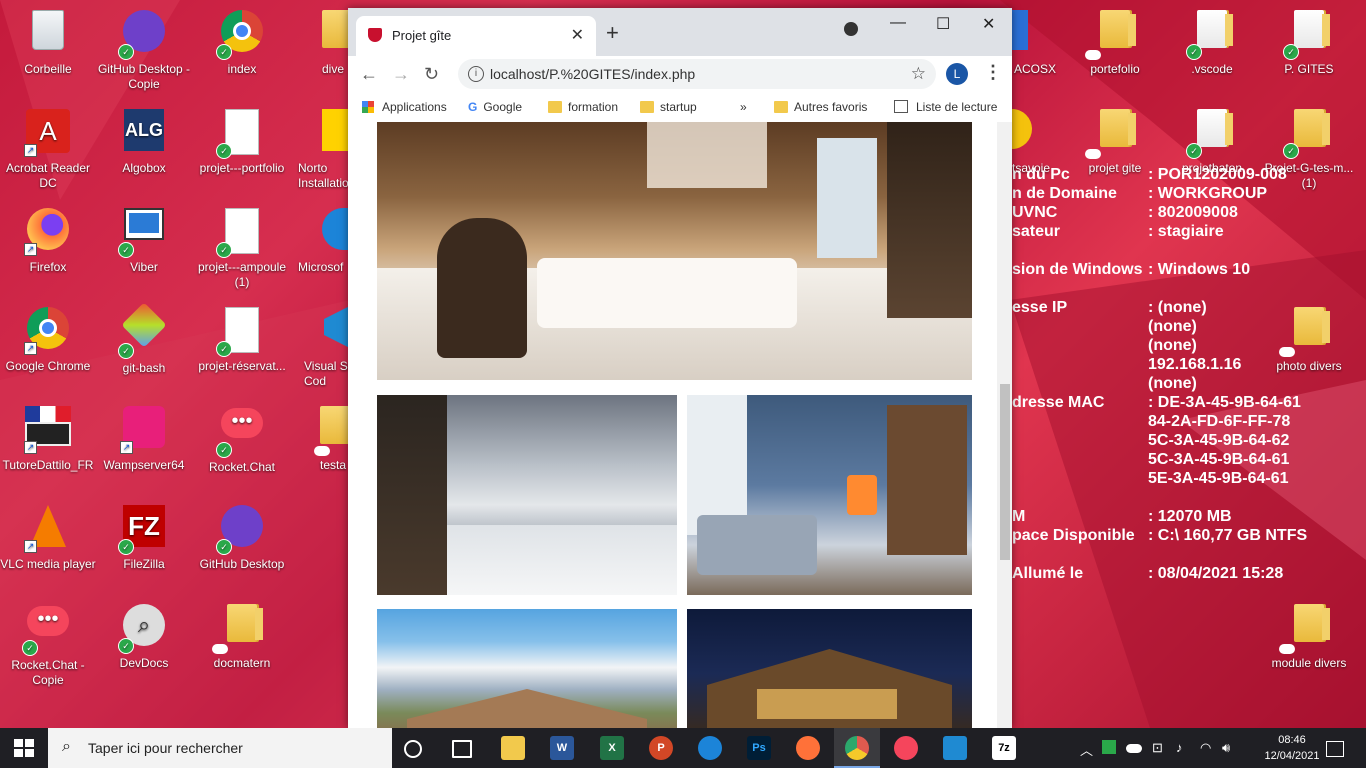  I want to click on bginfo-value: : stagiaire, so click(1186, 231).